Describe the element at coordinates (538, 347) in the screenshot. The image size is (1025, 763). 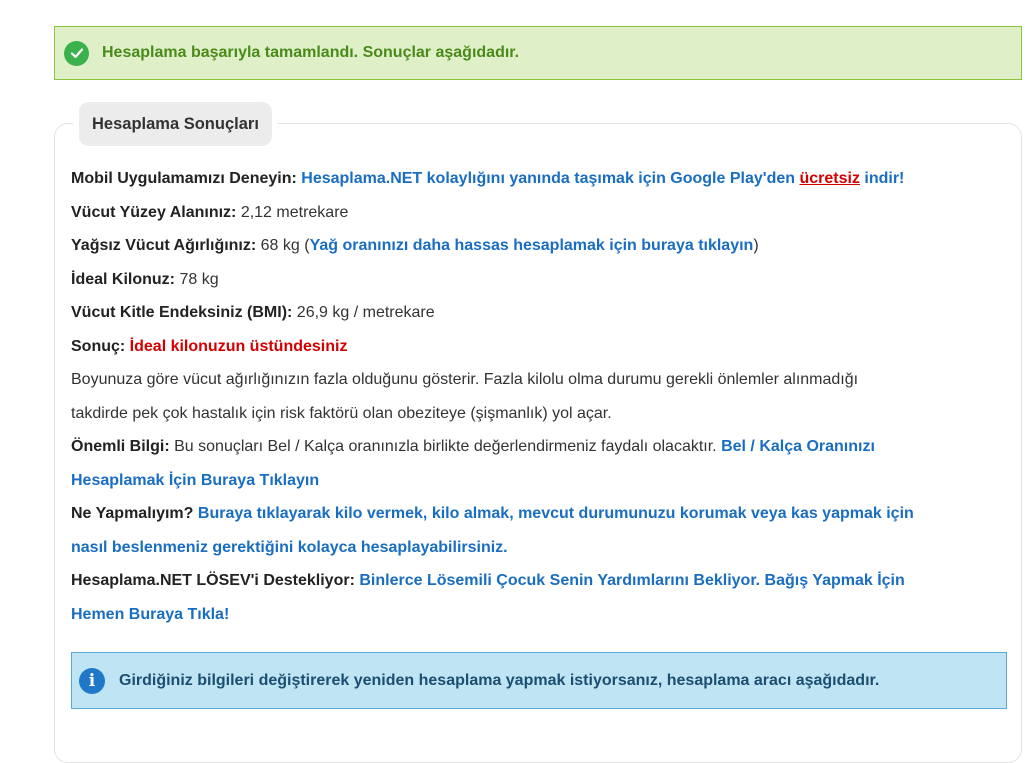
I see `result-row: Sonuç: İdeal kilonuzun üstündesiniz` at that location.